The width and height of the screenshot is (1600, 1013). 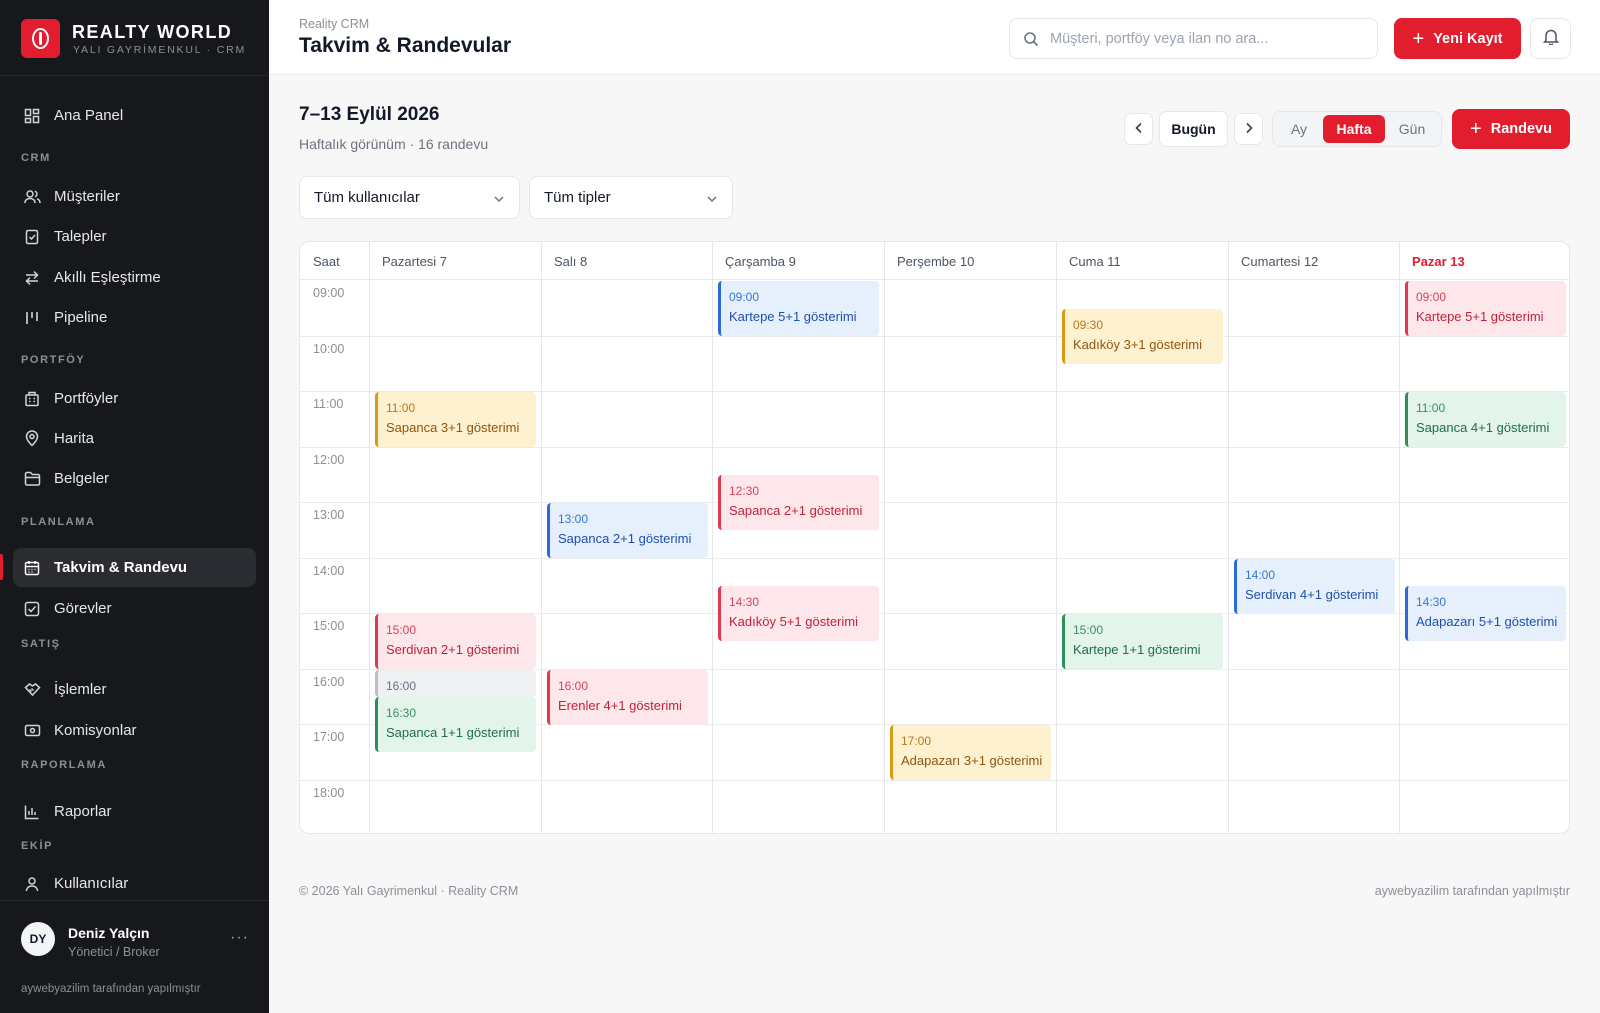 I want to click on sidebar-item-label: Görevler, so click(x=83, y=608).